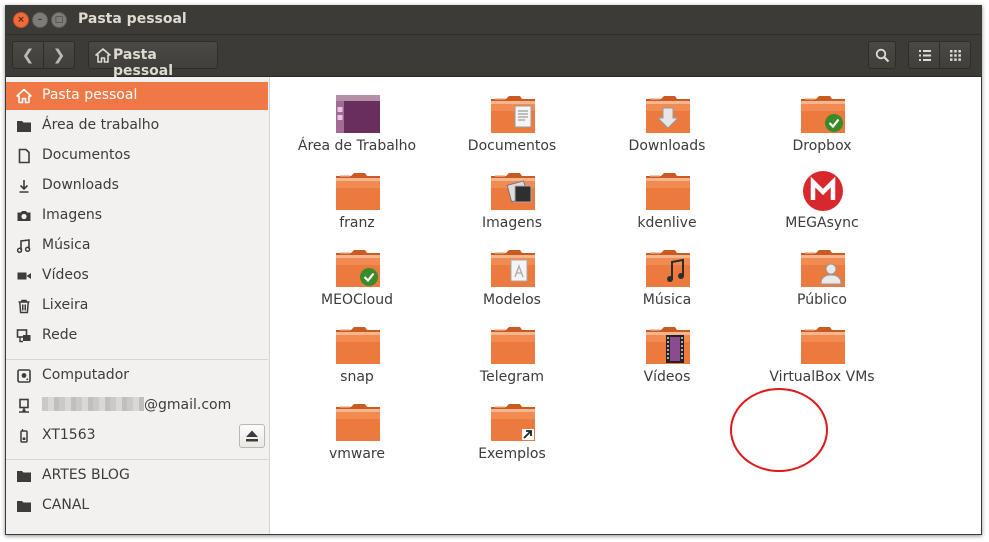 The height and width of the screenshot is (542, 989). Describe the element at coordinates (137, 246) in the screenshot. I see `sidebar-item-music: Música` at that location.